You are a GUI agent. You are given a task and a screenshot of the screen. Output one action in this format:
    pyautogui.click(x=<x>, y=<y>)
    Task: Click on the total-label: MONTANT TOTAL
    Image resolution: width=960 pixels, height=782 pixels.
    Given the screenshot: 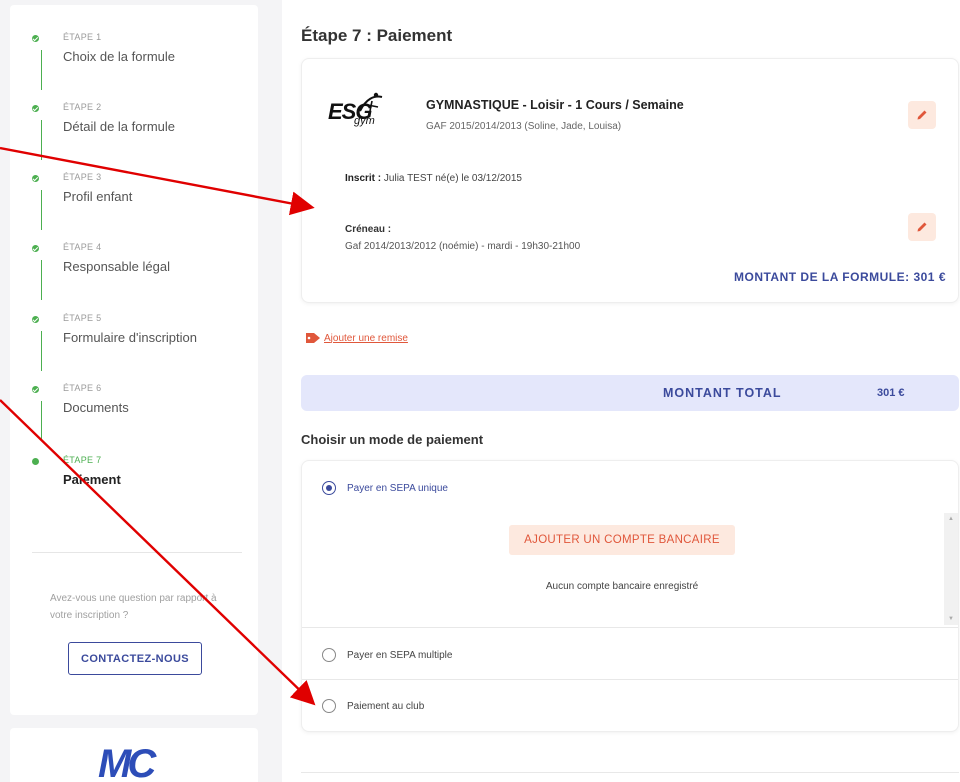 What is the action you would take?
    pyautogui.click(x=722, y=393)
    